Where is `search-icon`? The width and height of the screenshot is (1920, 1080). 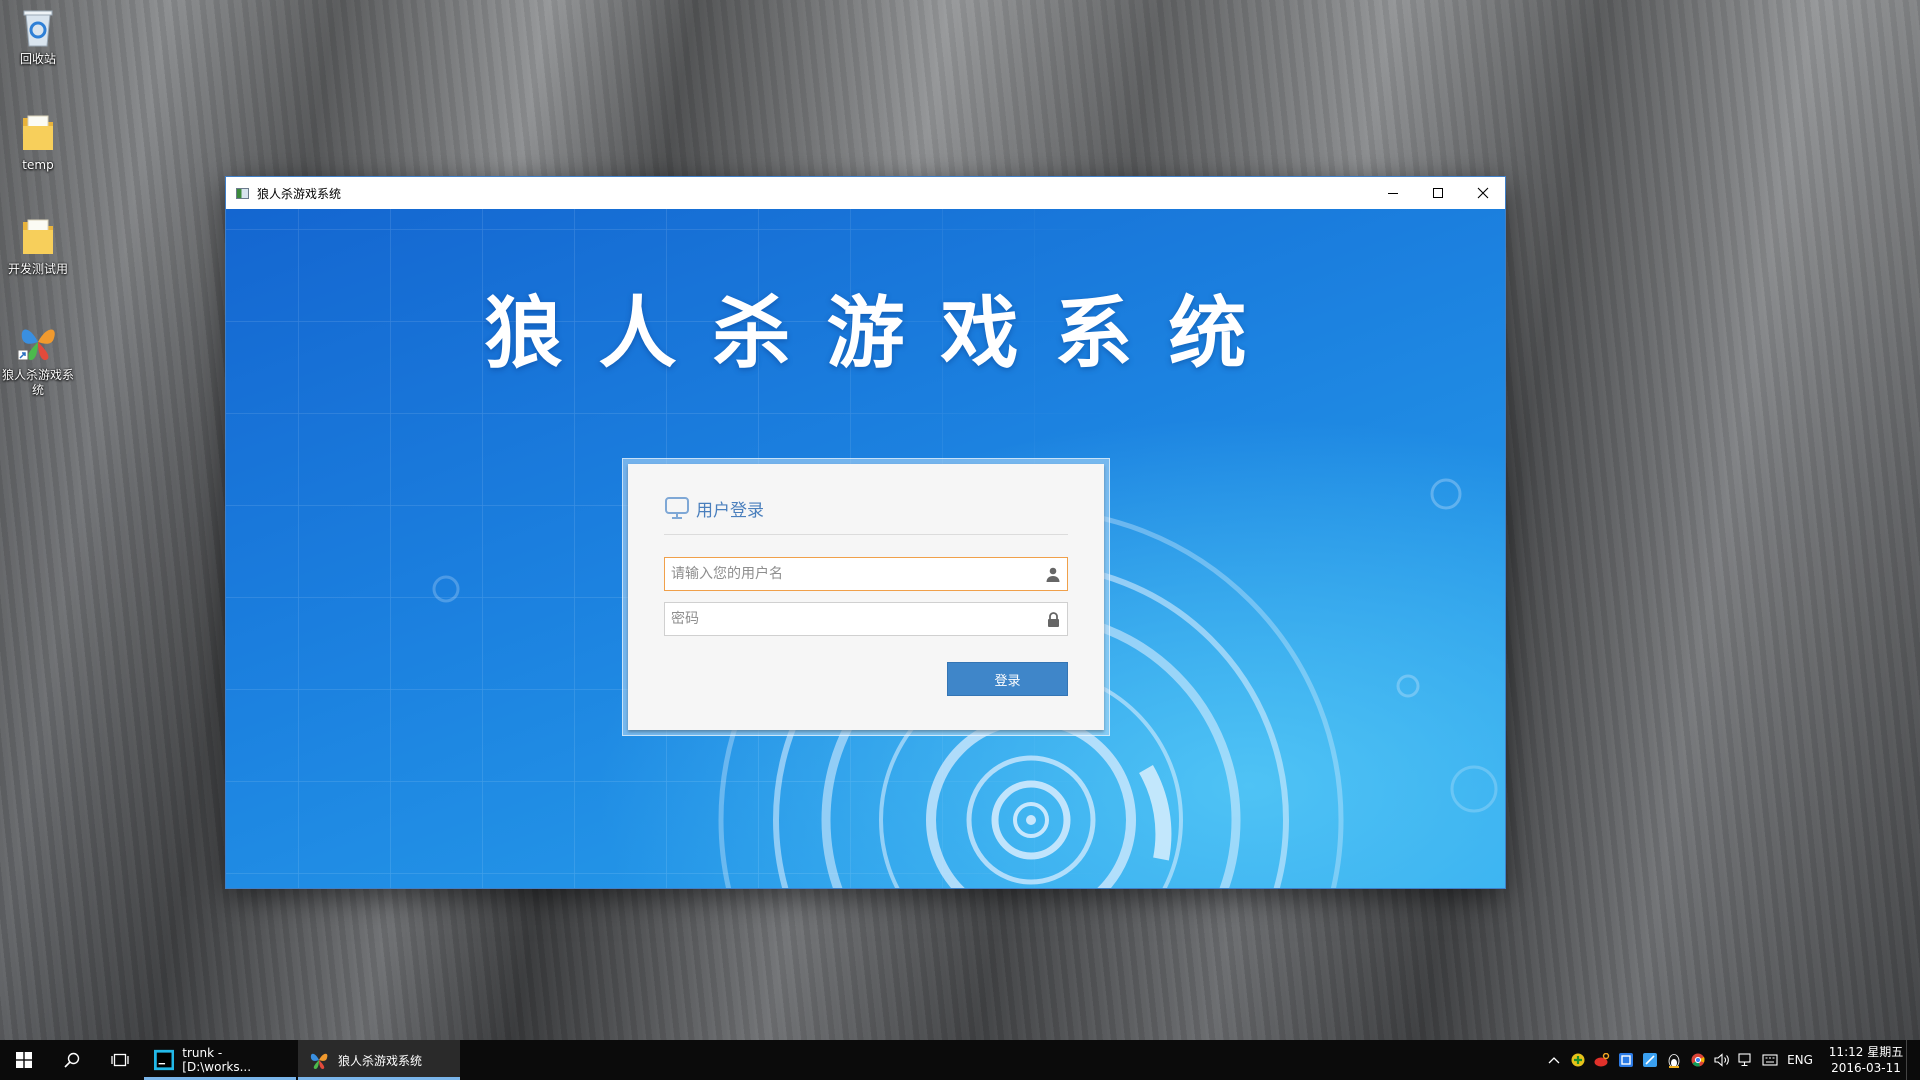 search-icon is located at coordinates (72, 1060).